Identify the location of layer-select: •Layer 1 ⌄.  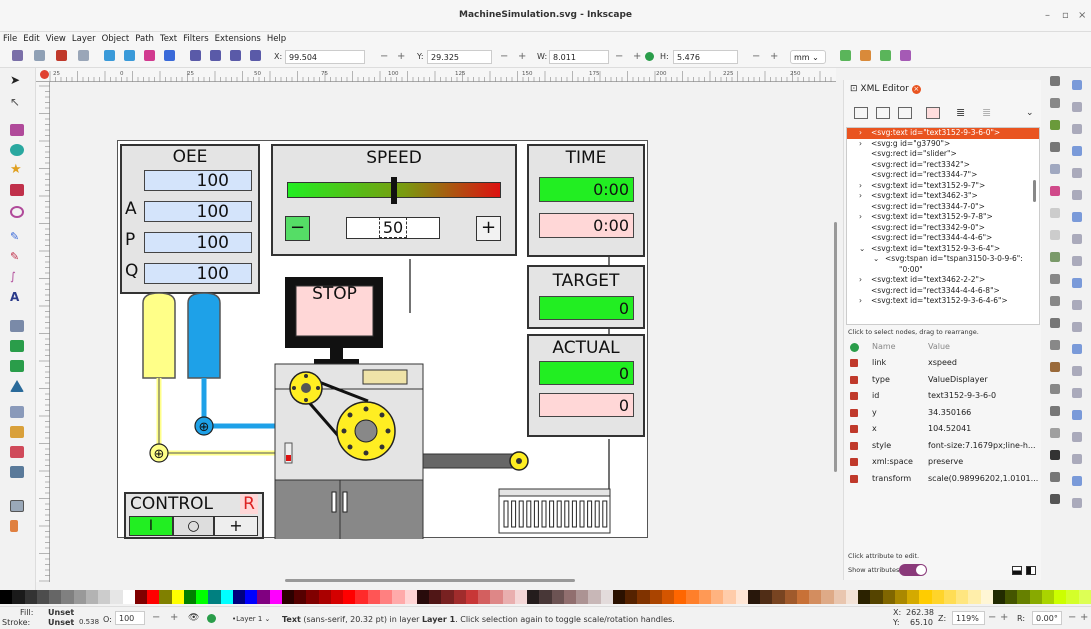
(251, 619).